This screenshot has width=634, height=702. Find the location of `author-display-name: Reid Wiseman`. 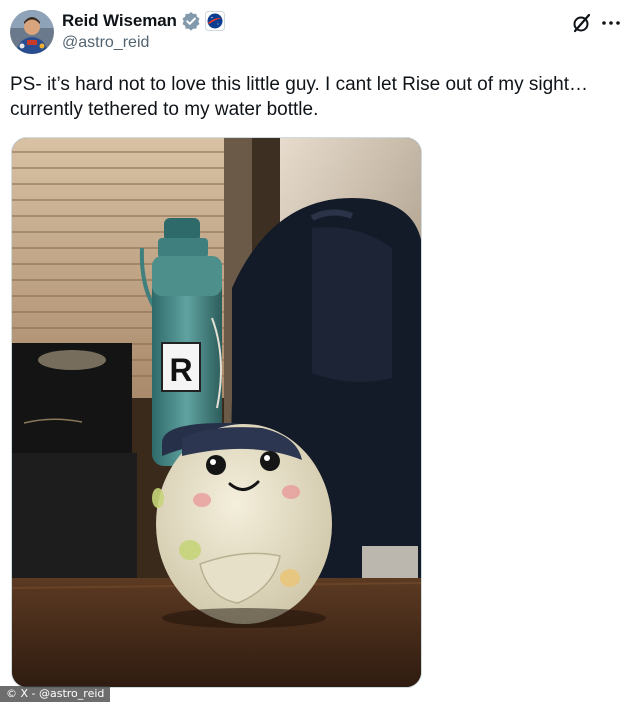

author-display-name: Reid Wiseman is located at coordinates (119, 21).